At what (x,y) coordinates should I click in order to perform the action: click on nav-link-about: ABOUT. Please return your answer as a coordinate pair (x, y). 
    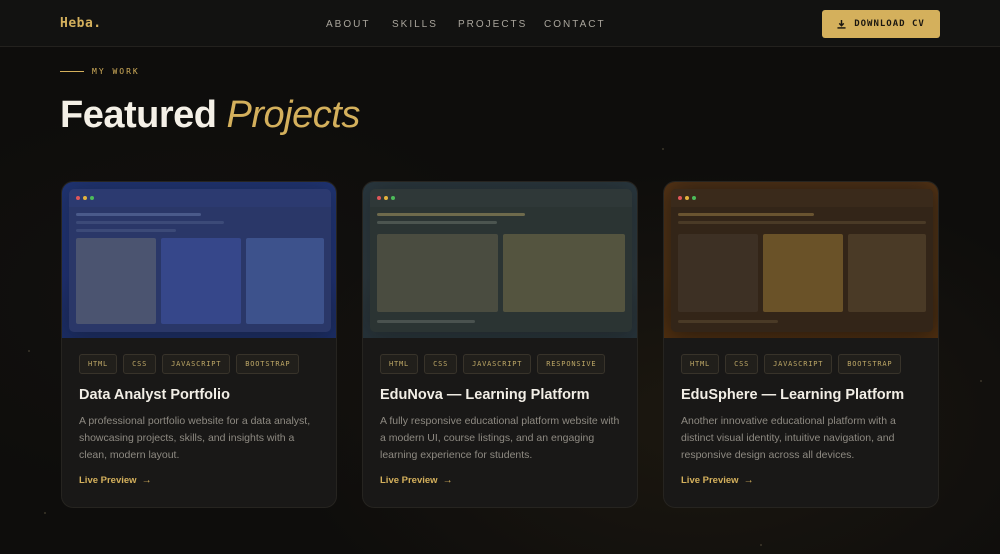
    Looking at the image, I should click on (347, 24).